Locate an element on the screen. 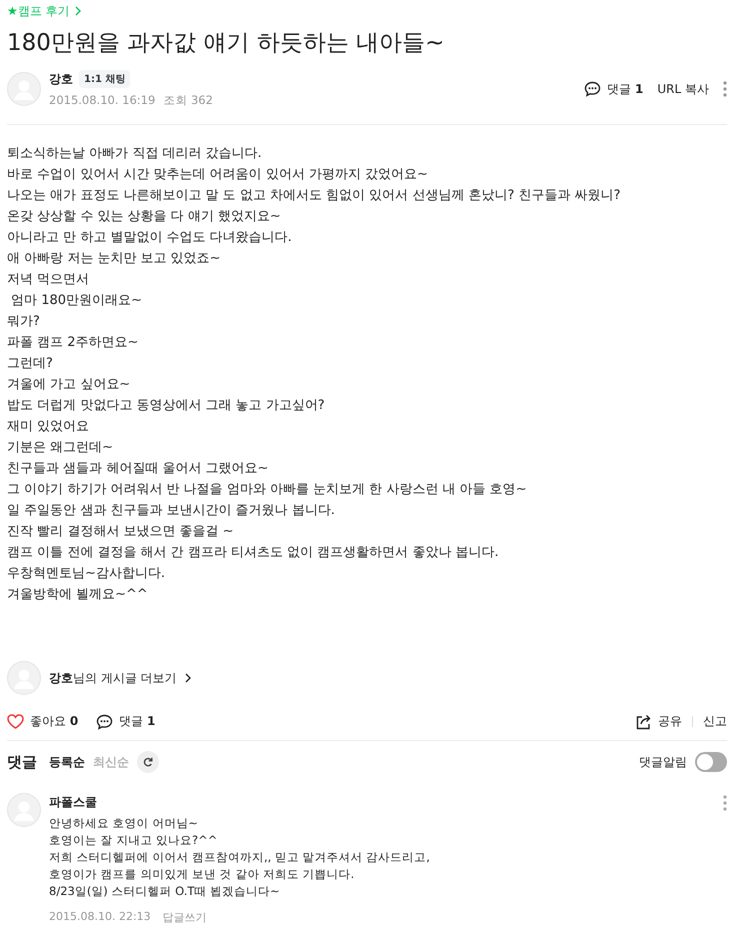 The height and width of the screenshot is (927, 751). url-copy-link: URL 복사 is located at coordinates (683, 89).